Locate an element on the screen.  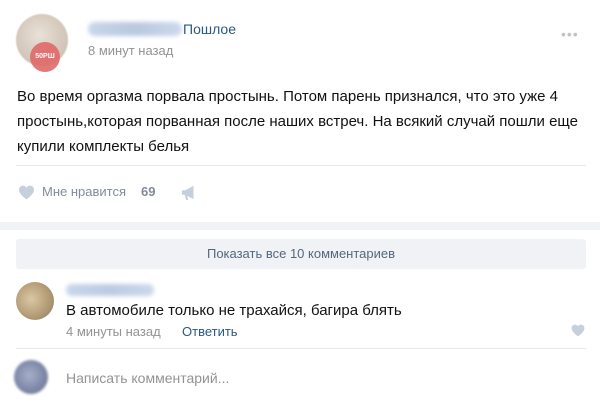
like-count: 69 is located at coordinates (148, 191).